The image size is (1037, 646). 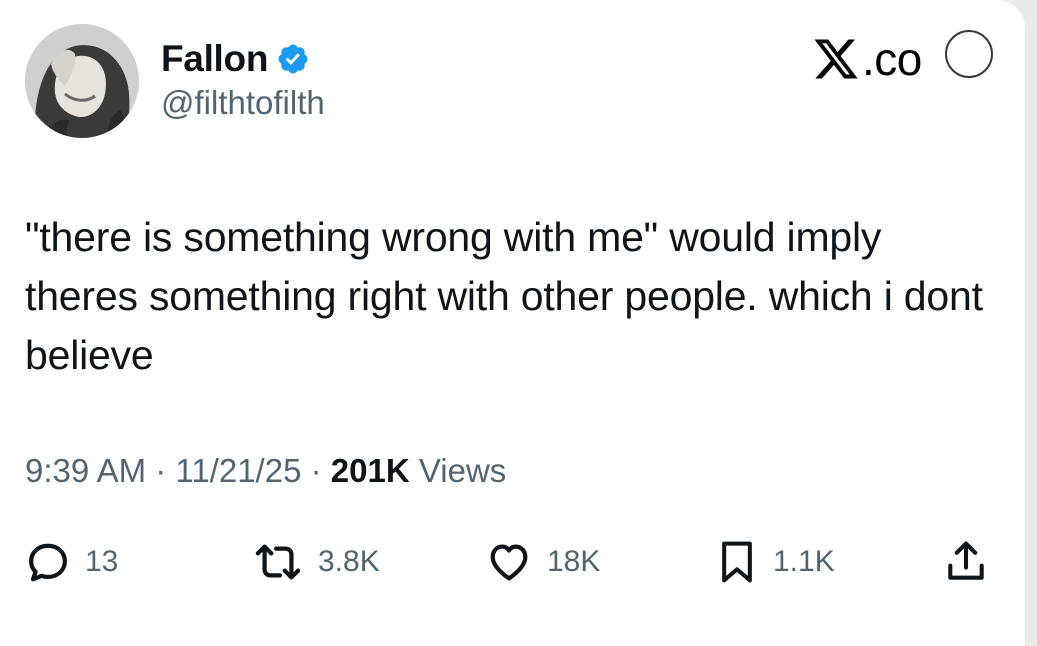 I want to click on author-name: Fallon, so click(x=214, y=59).